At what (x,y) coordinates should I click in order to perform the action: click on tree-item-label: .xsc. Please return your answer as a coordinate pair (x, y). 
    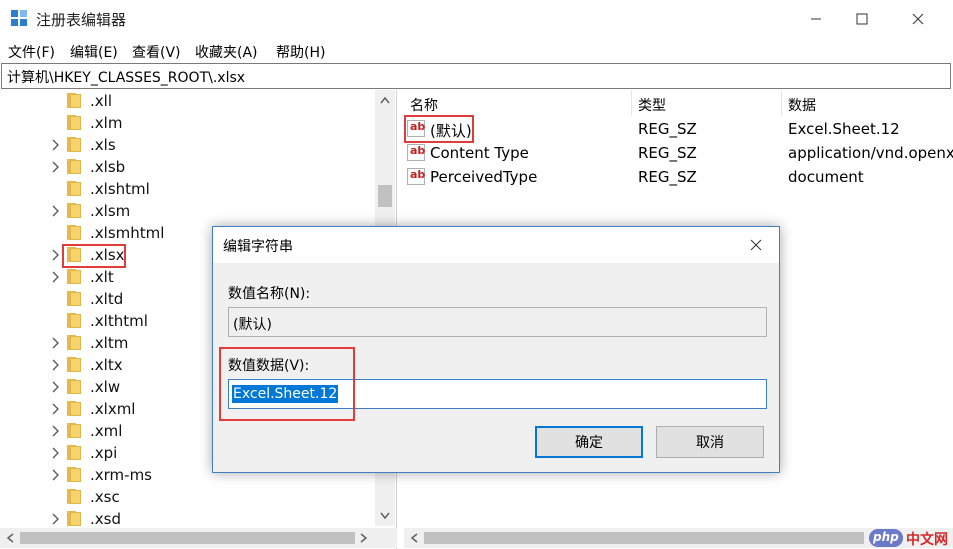
    Looking at the image, I should click on (105, 497).